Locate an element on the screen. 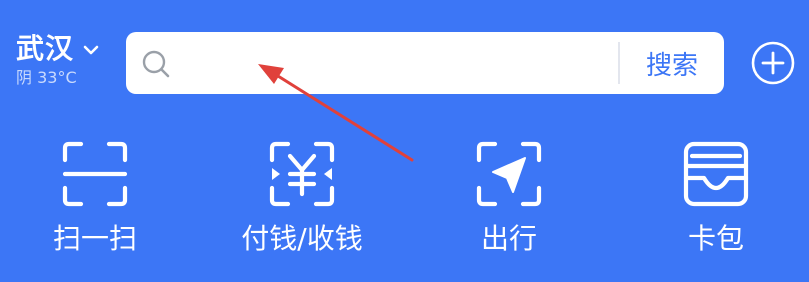  location-selector: 武汉 阴 33°C is located at coordinates (58, 61).